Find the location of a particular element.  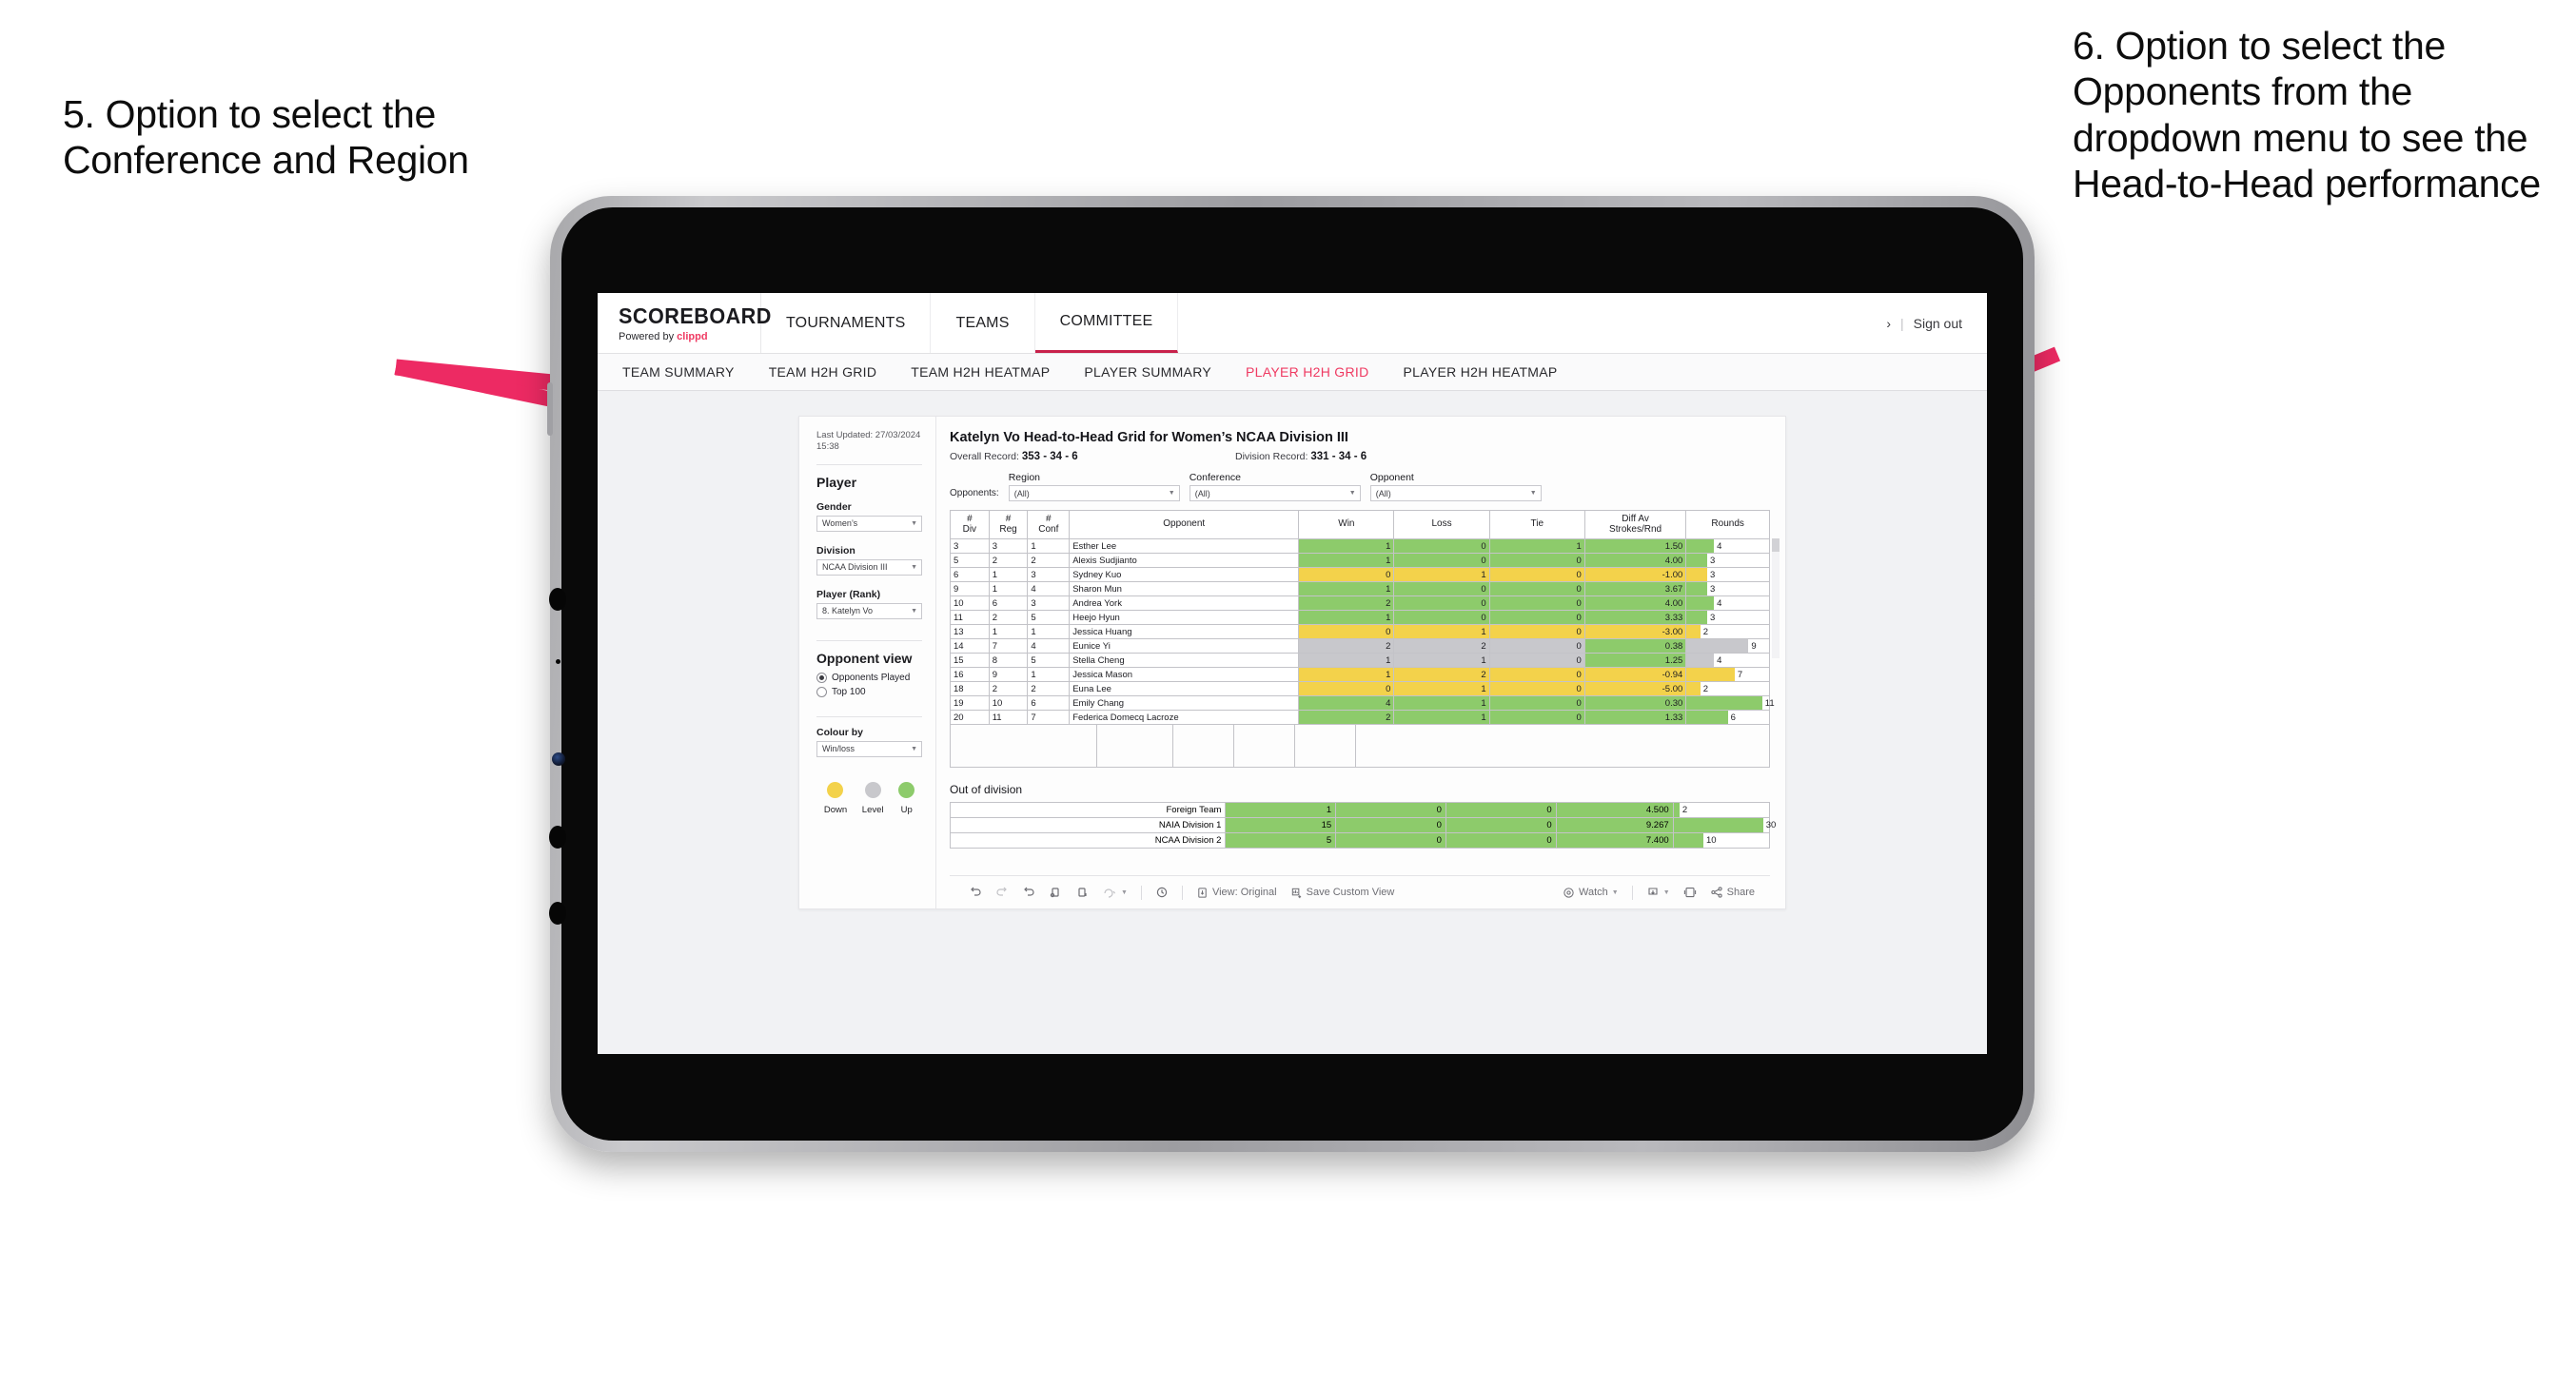

subnav-player-h2h-grid: PLAYER H2H GRID is located at coordinates (1307, 372).